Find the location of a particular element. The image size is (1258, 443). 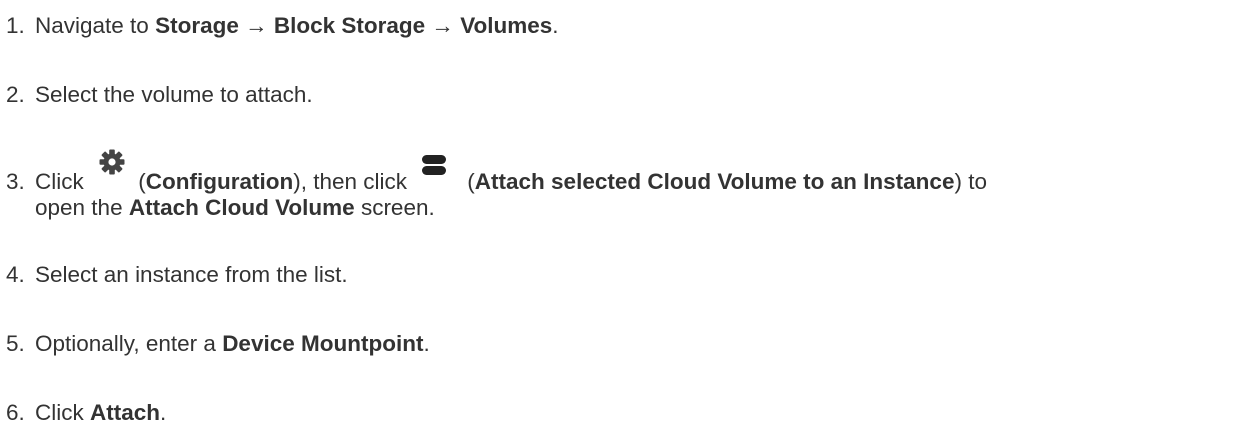

step-text: Navigate to is located at coordinates (95, 25).